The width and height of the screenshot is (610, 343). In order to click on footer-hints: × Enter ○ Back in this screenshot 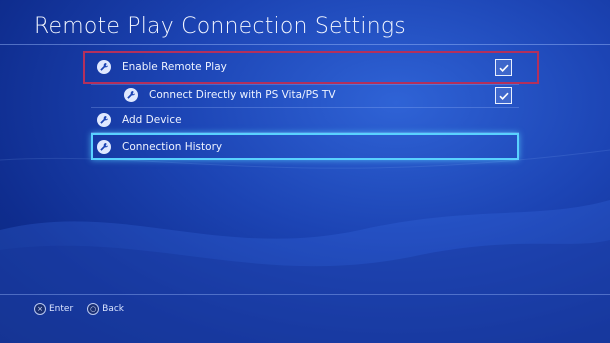, I will do `click(86, 309)`.